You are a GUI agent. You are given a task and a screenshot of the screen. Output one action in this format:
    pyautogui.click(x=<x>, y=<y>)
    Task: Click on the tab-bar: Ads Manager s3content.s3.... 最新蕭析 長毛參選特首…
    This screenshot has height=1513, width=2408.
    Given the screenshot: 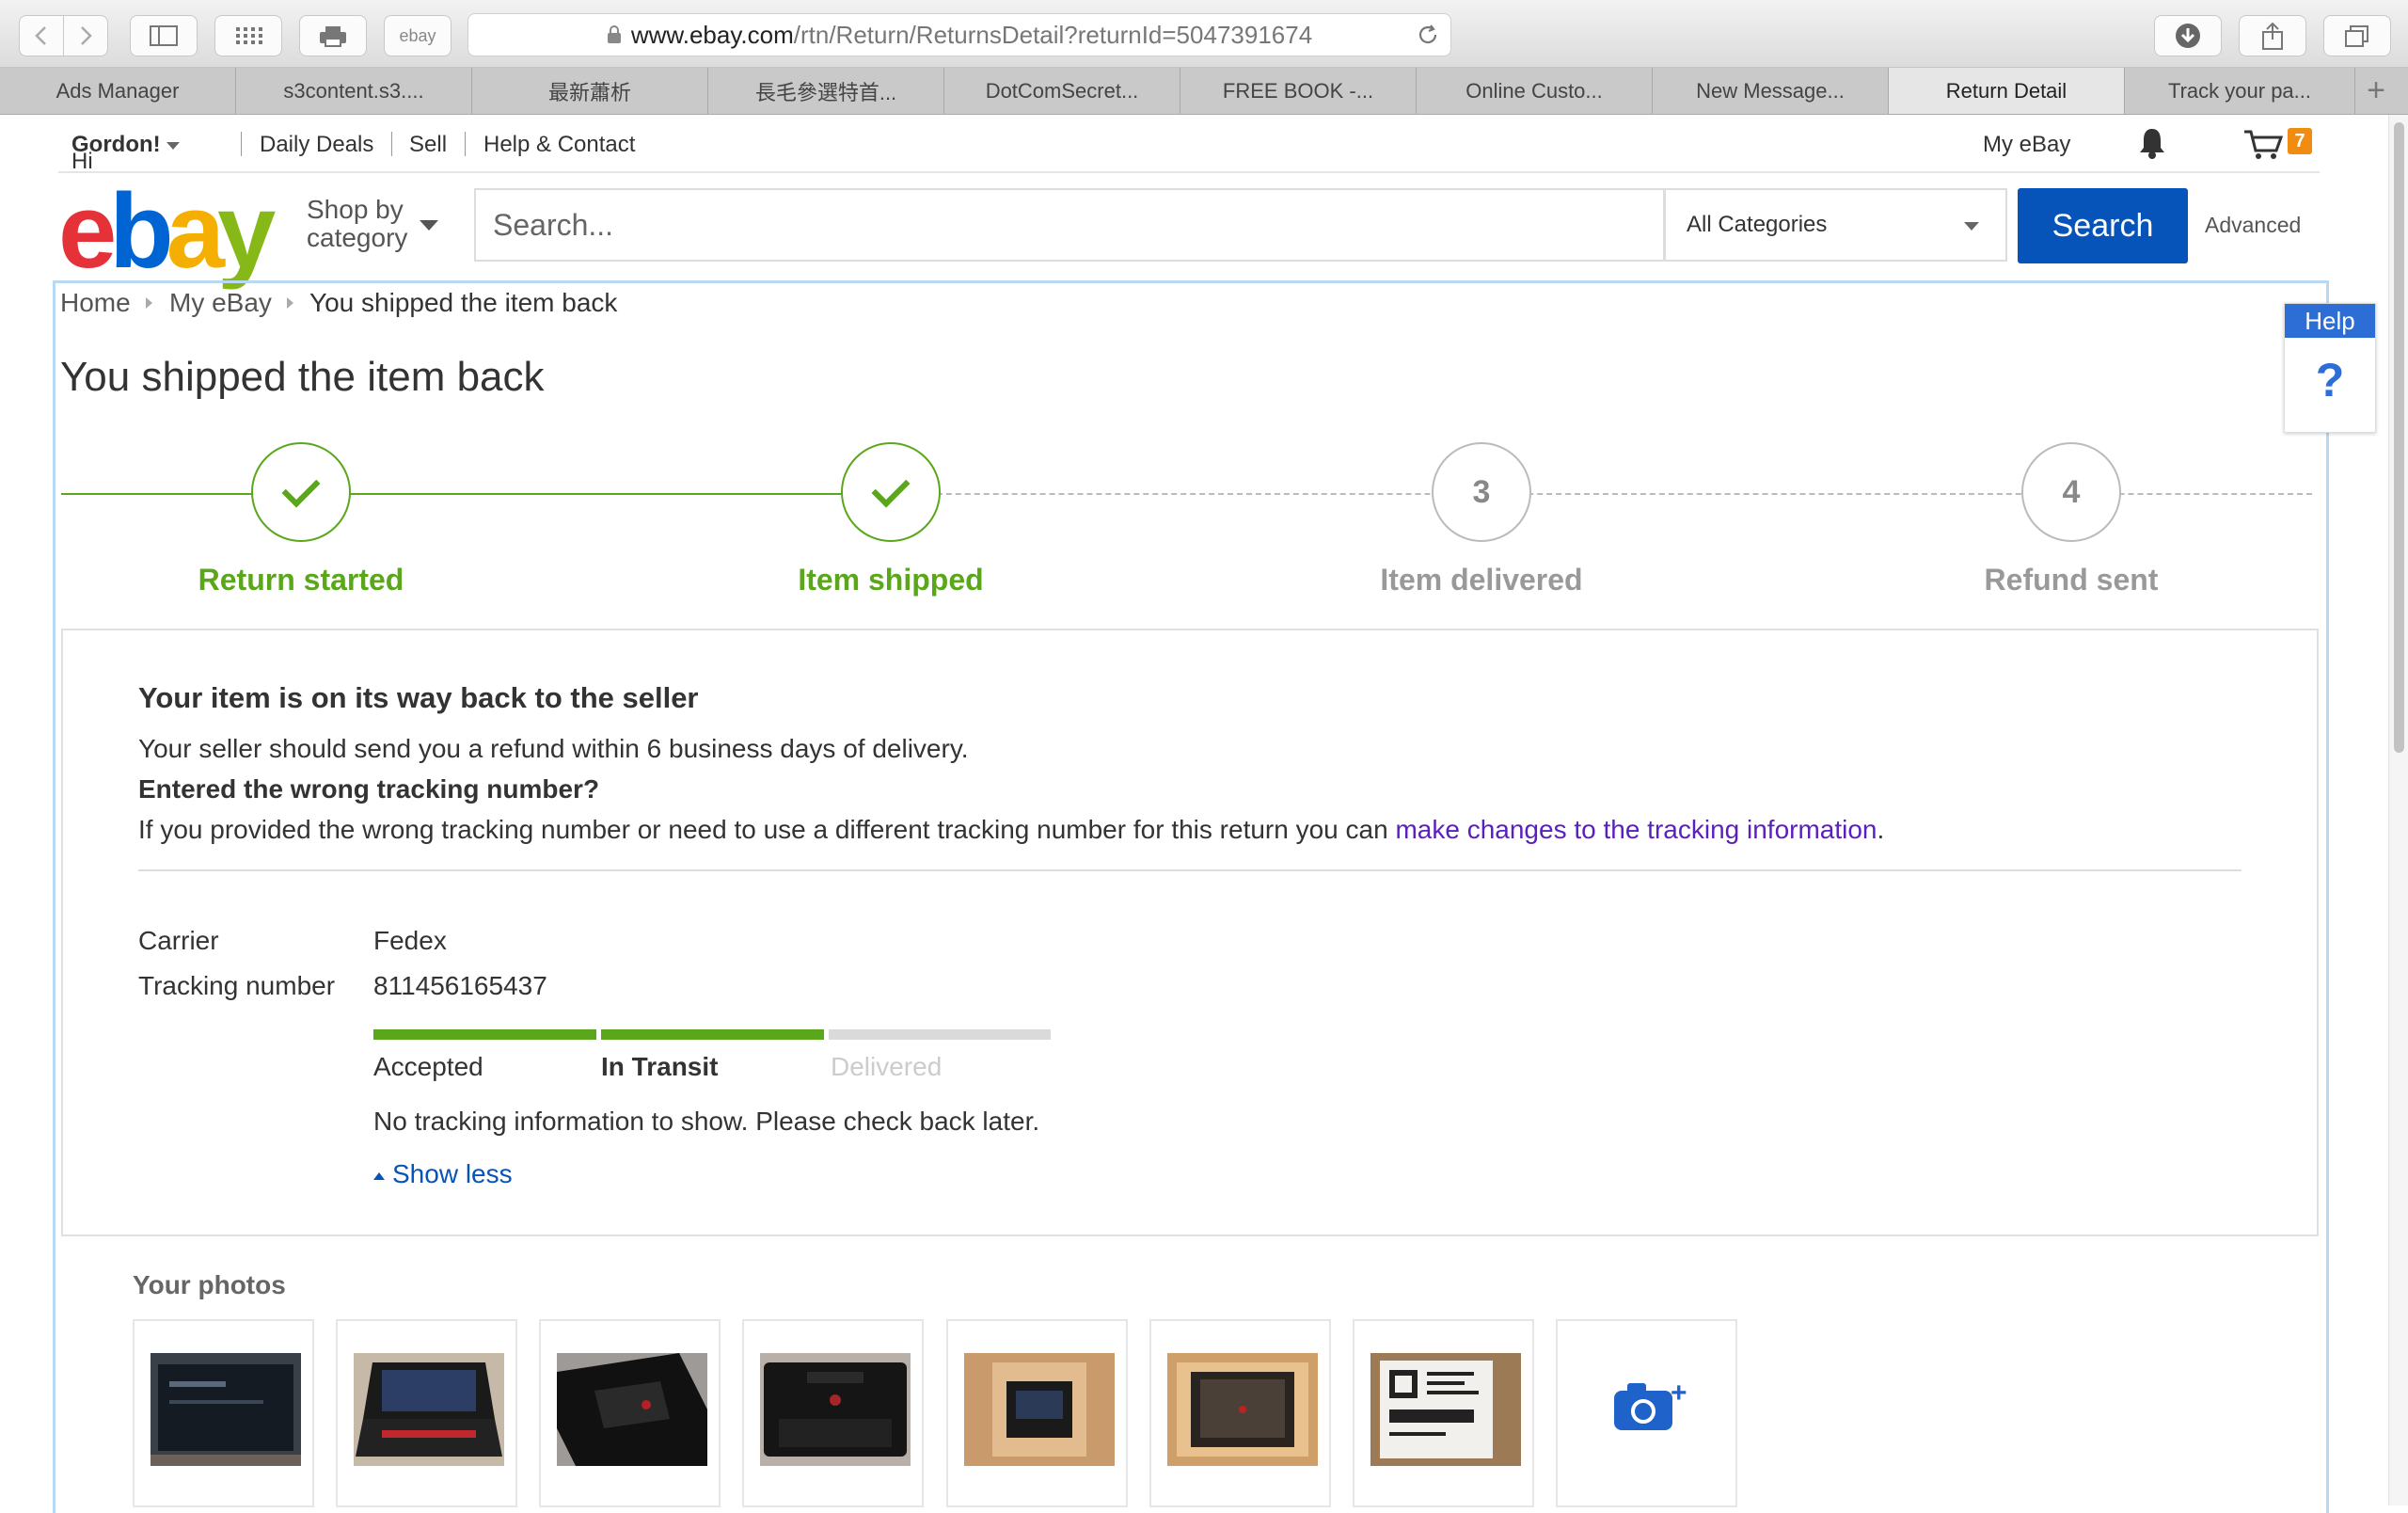 What is the action you would take?
    pyautogui.click(x=1204, y=91)
    